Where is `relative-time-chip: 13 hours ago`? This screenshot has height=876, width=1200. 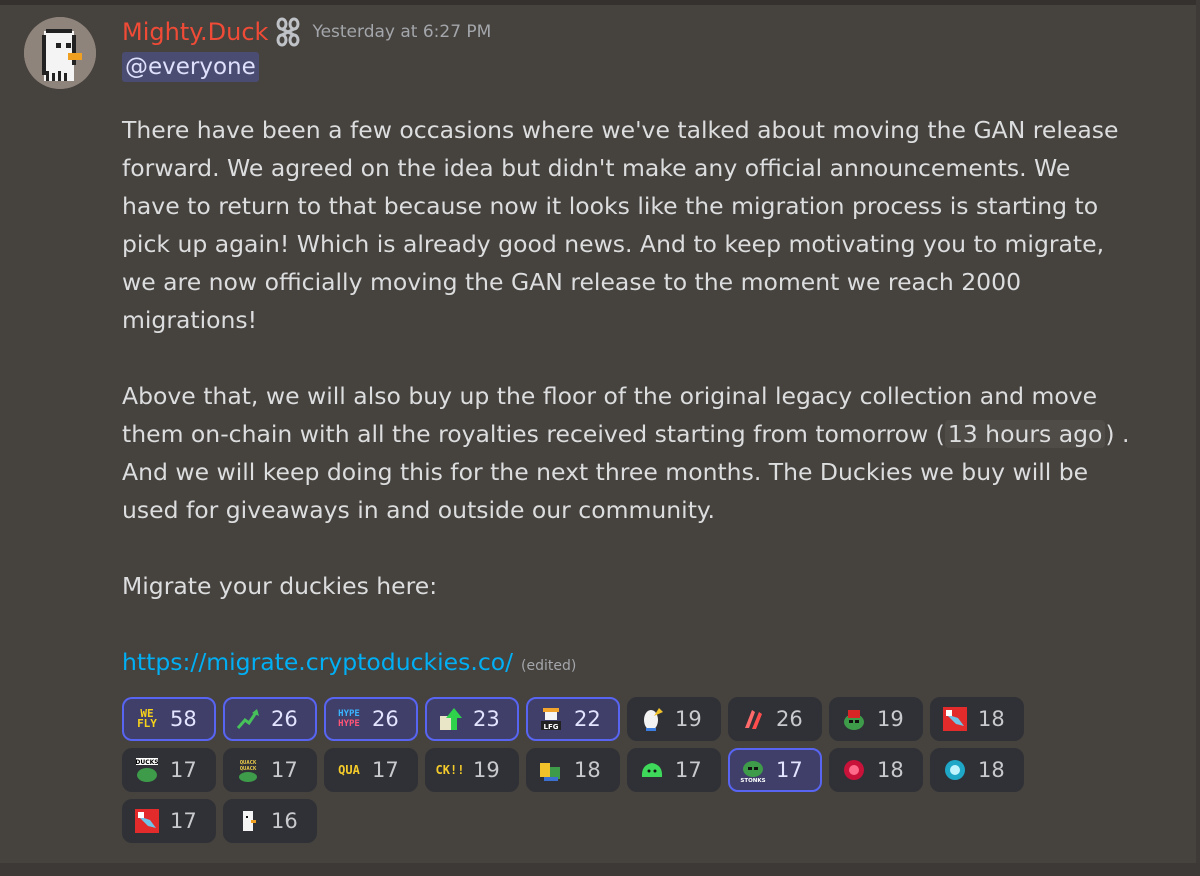 relative-time-chip: 13 hours ago is located at coordinates (1025, 434).